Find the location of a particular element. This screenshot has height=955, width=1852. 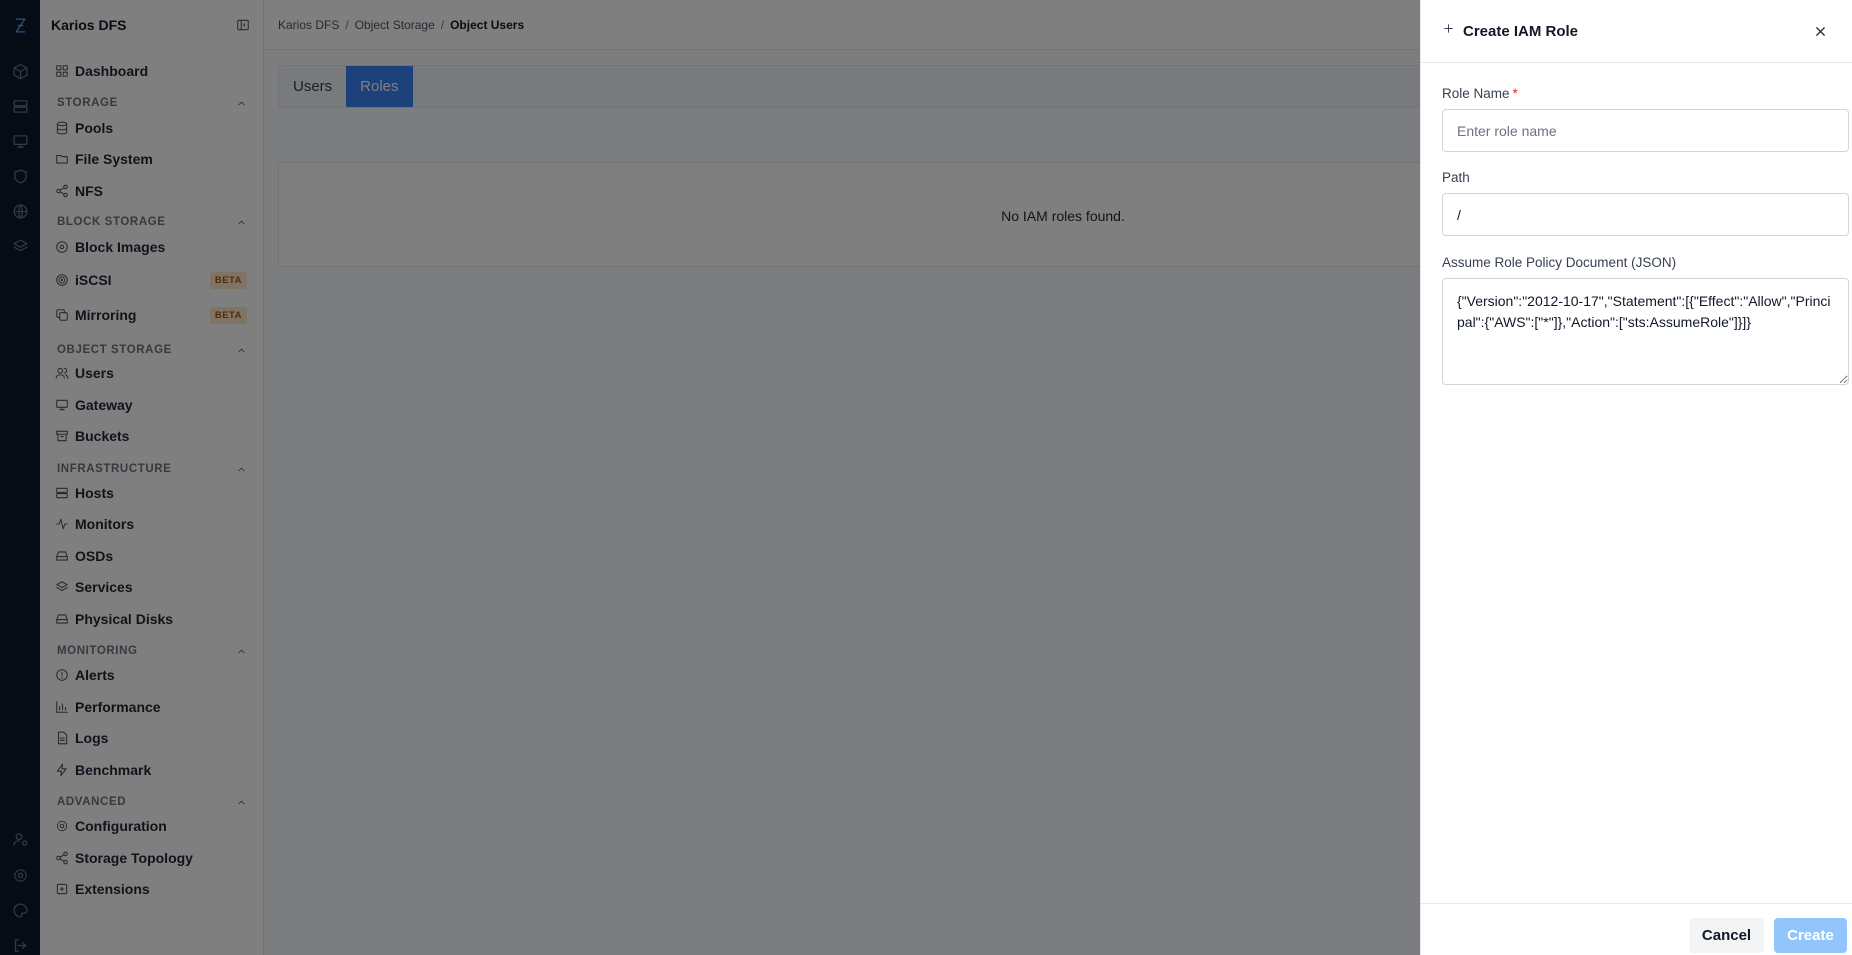

drawer-title: Create IAM Role is located at coordinates (1521, 31).